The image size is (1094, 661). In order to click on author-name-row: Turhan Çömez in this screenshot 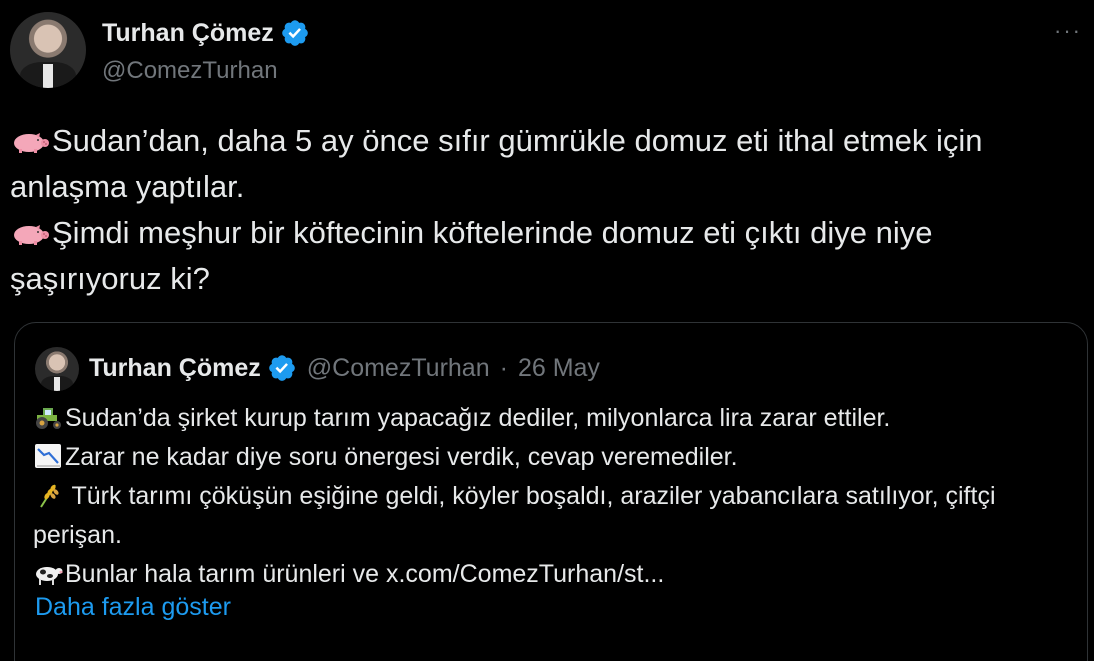, I will do `click(206, 33)`.